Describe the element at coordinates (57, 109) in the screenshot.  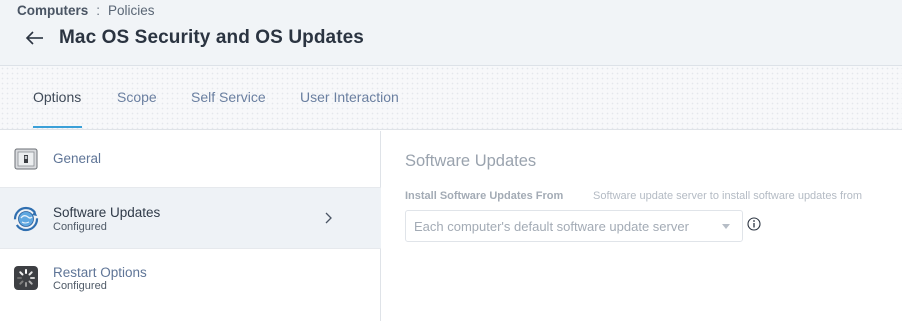
I see `tab-options: Options` at that location.